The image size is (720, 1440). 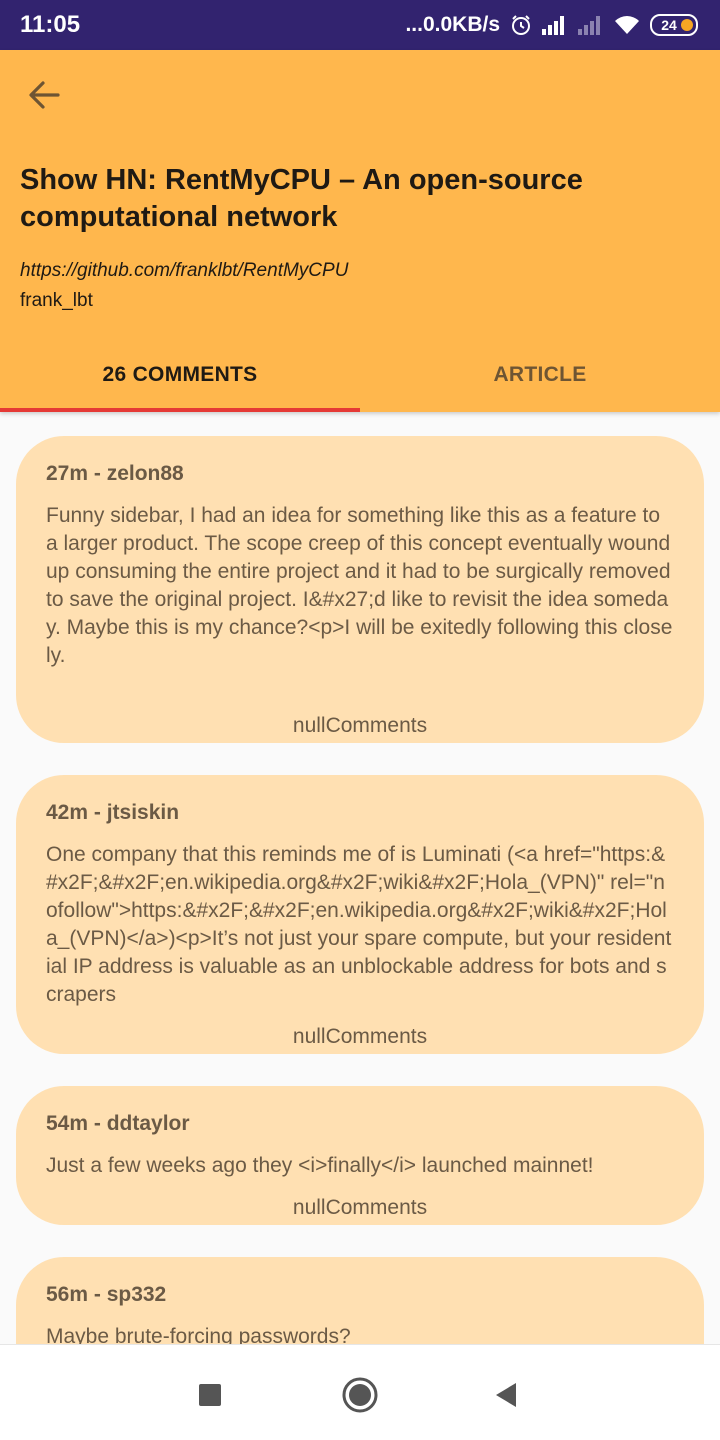 I want to click on back-nav-button, so click(x=506, y=1395).